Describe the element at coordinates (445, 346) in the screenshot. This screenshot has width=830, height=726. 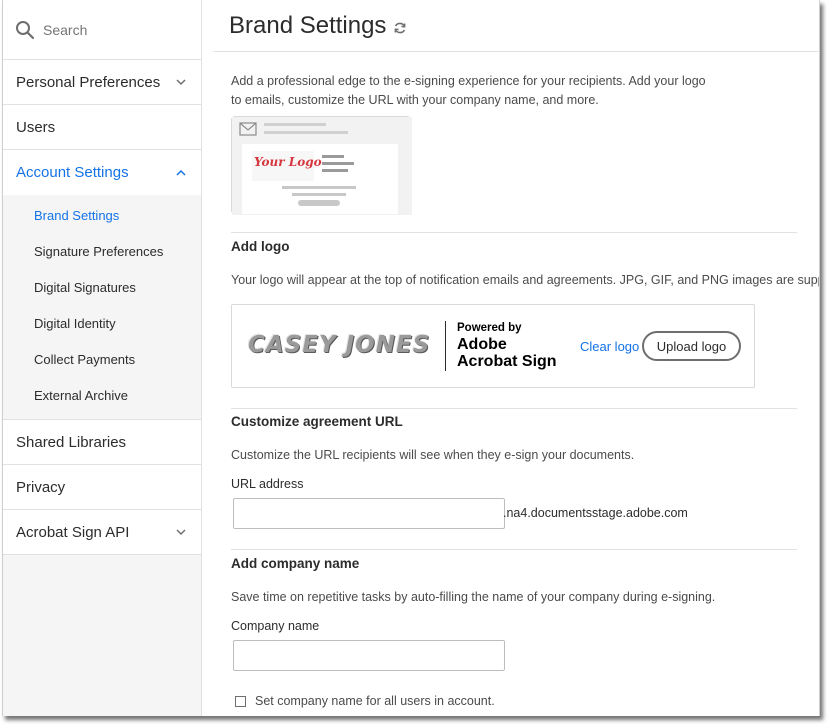
I see `logo-separator` at that location.